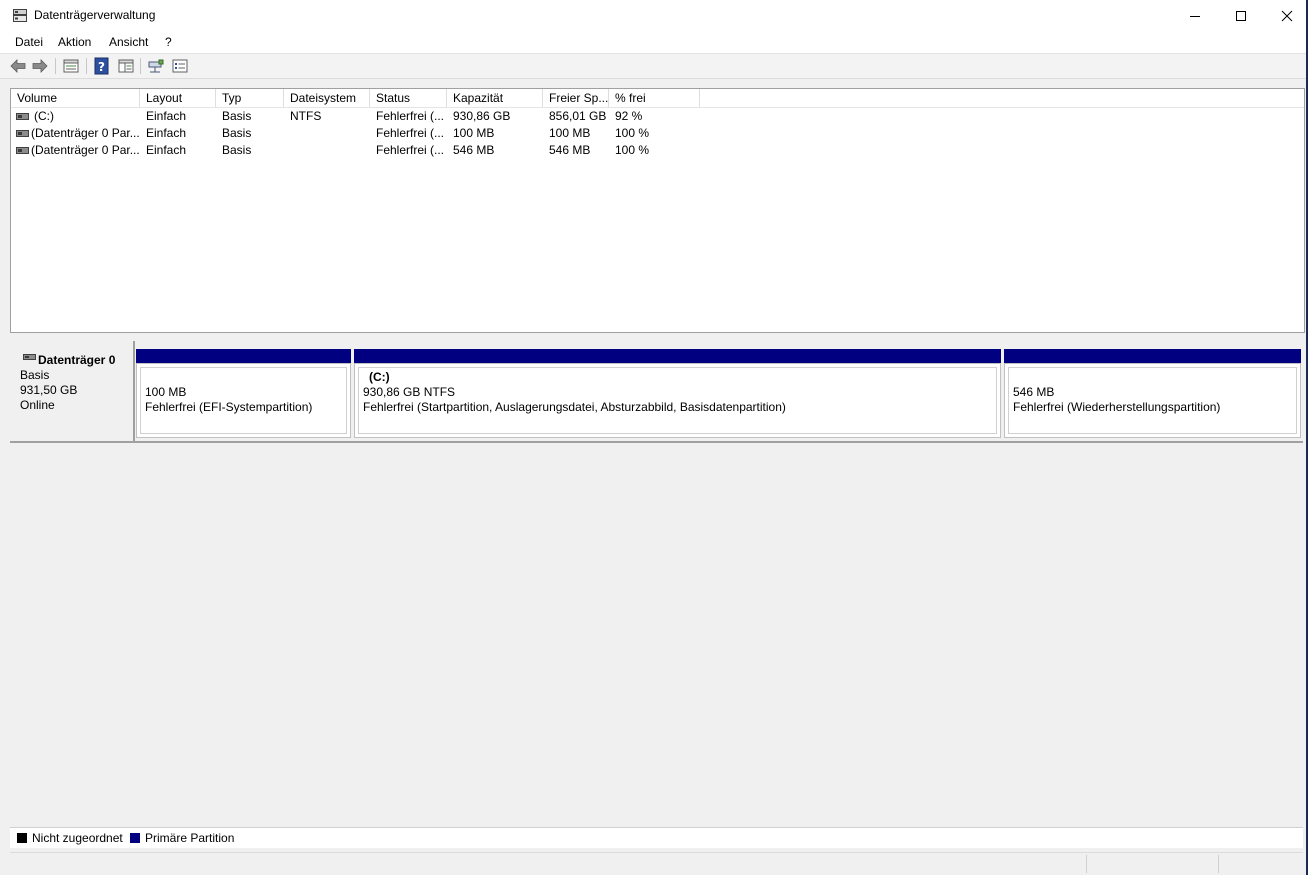 The image size is (1308, 875). I want to click on volume-name: (C:), so click(44, 116).